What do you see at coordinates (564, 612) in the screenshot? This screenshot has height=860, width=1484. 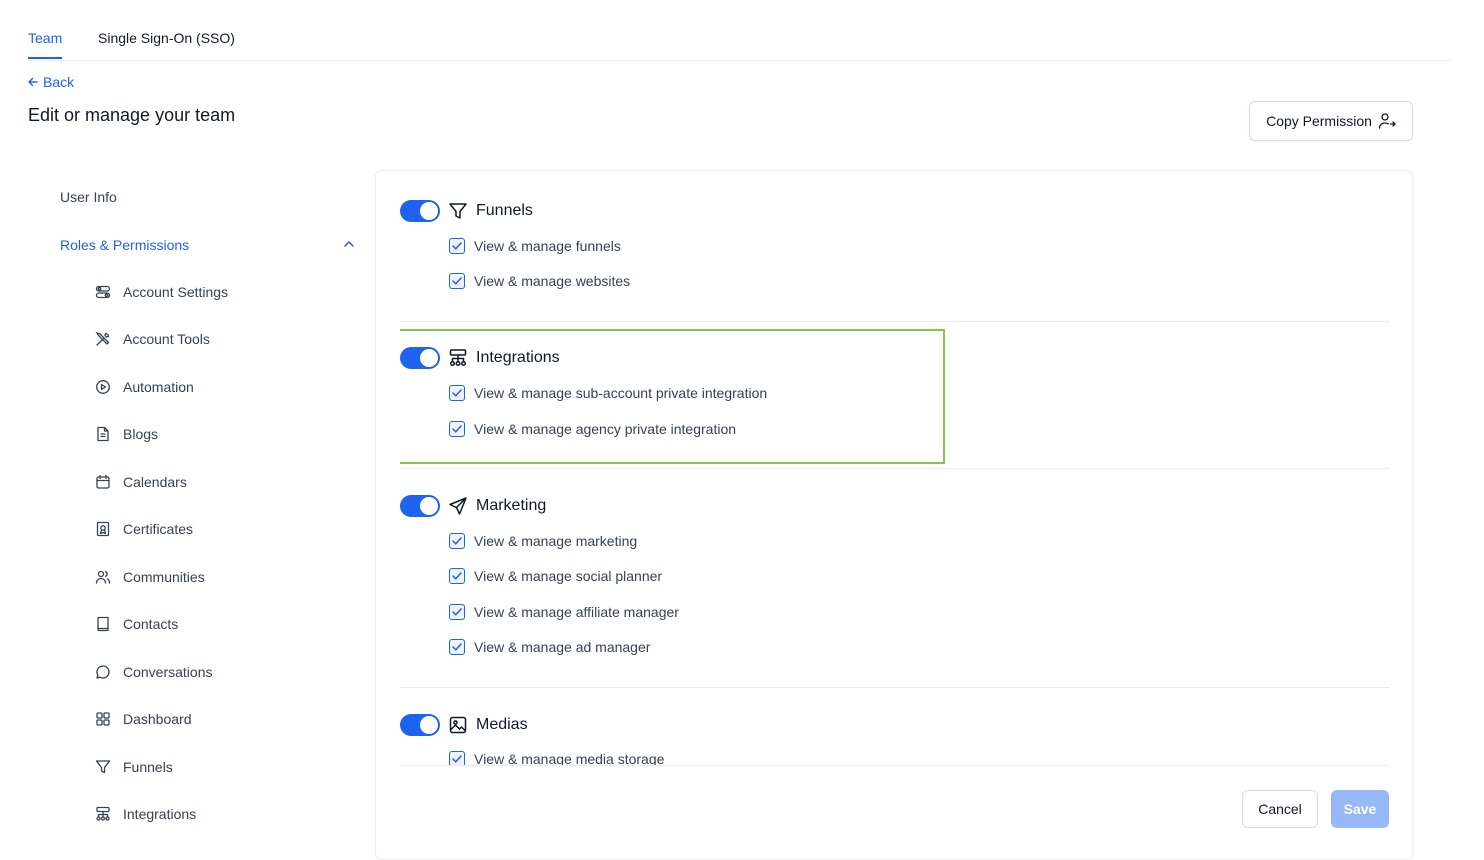 I see `permission-row: View & manage affiliate manager` at bounding box center [564, 612].